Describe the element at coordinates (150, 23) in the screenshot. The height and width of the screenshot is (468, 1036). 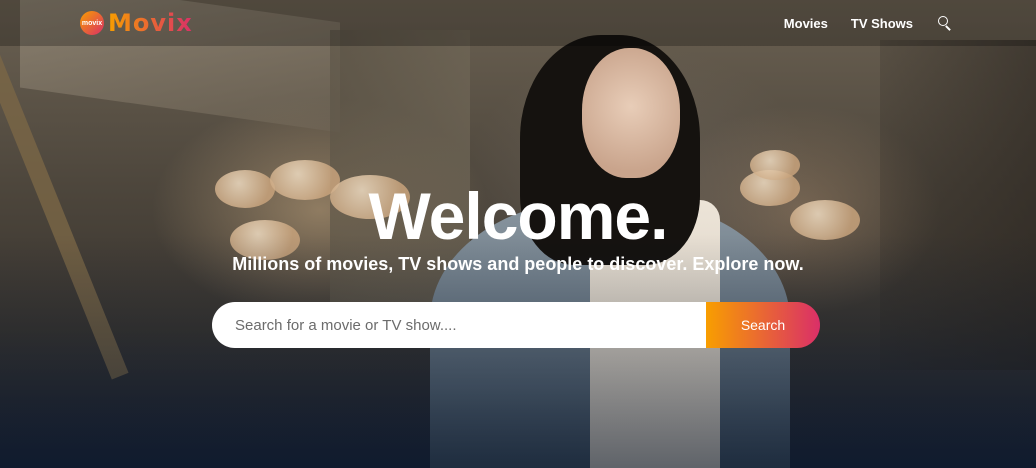
I see `logo-text: Movix` at that location.